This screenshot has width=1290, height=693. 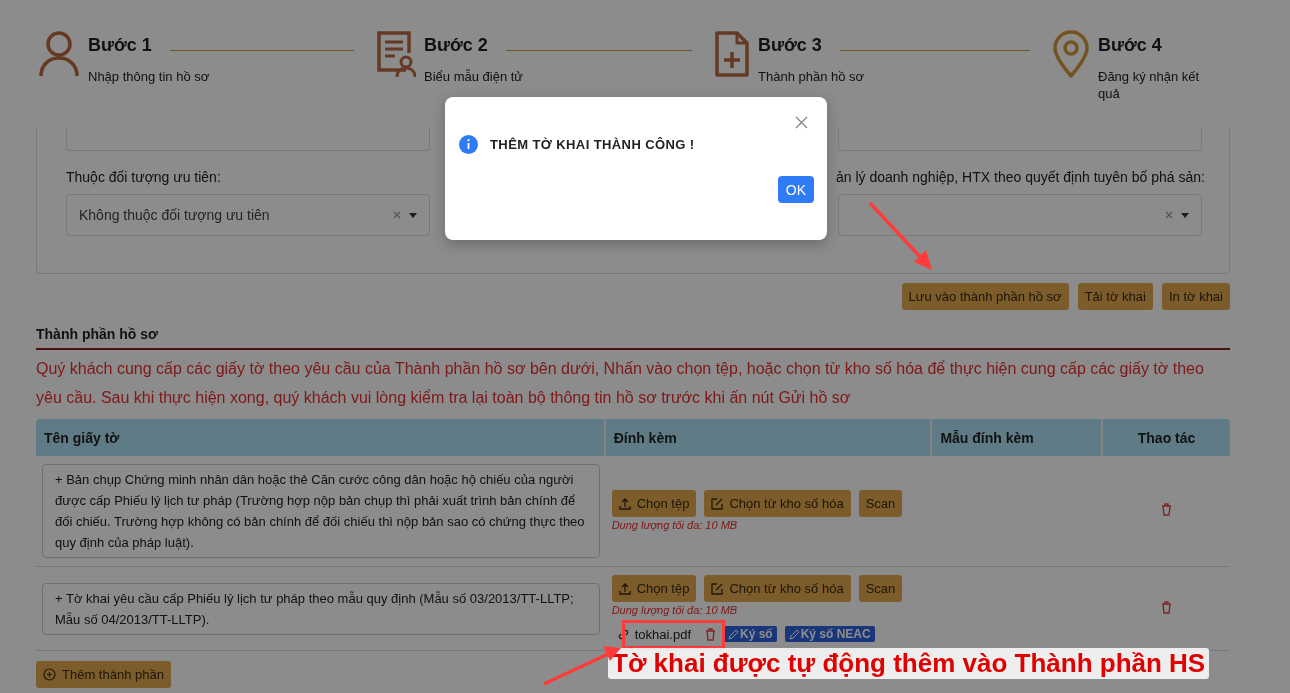 What do you see at coordinates (468, 144) in the screenshot?
I see `info-icon` at bounding box center [468, 144].